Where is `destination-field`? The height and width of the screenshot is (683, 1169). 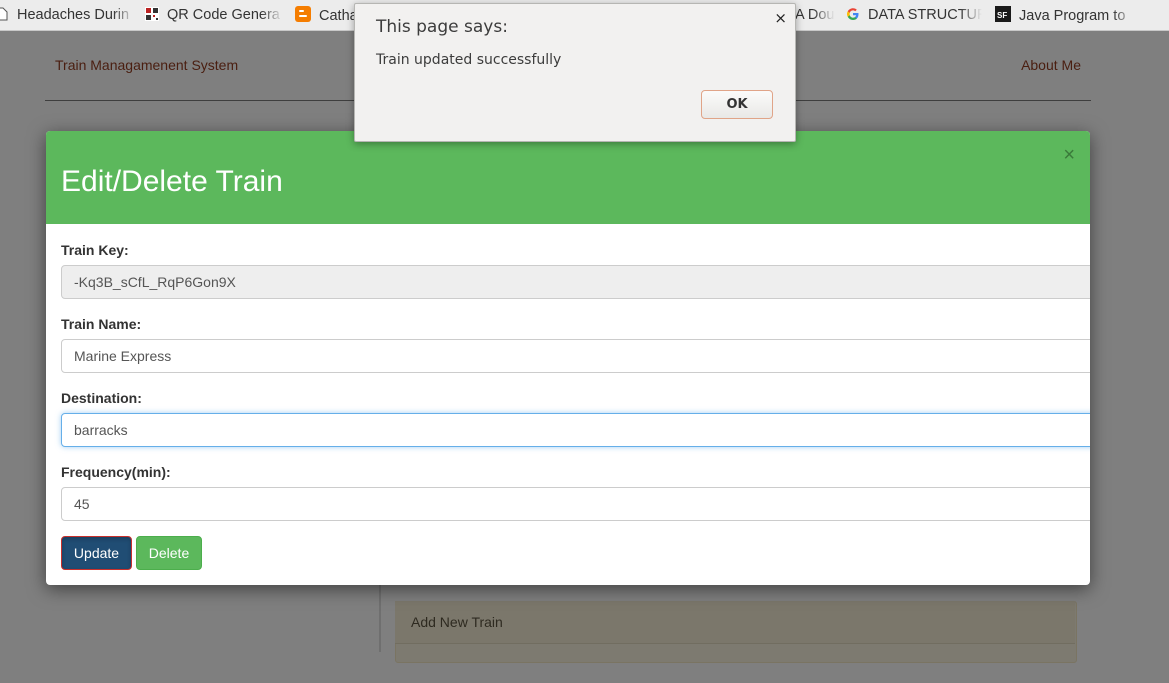 destination-field is located at coordinates (575, 430).